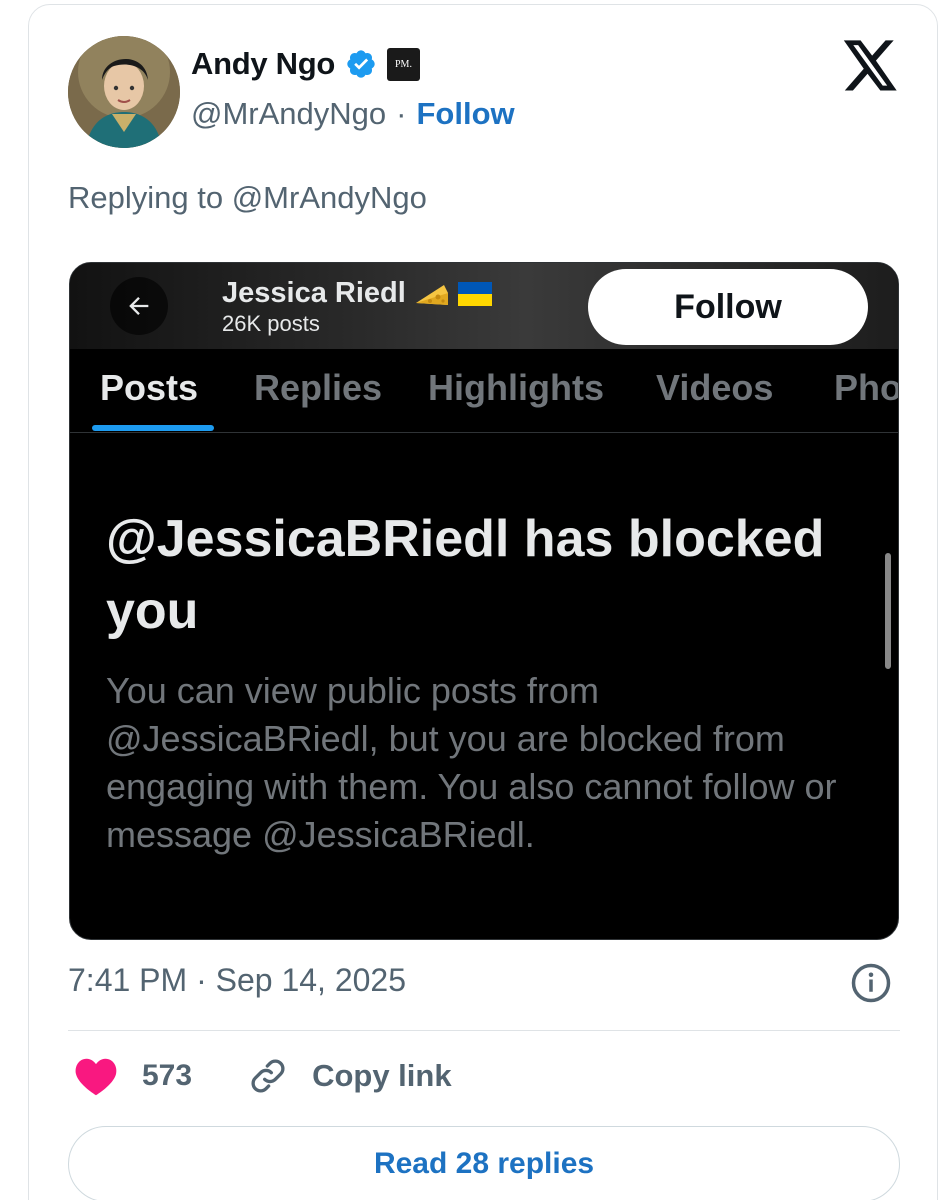 This screenshot has width=939, height=1200. What do you see at coordinates (361, 64) in the screenshot?
I see `verified-icon` at bounding box center [361, 64].